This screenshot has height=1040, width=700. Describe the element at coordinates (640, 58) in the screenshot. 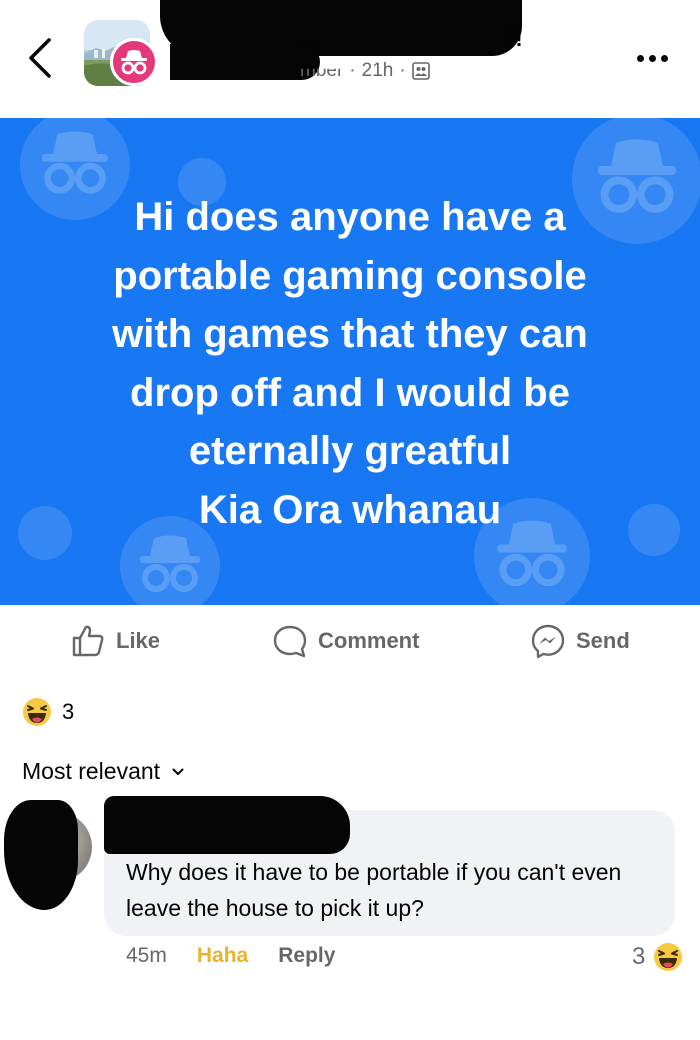

I see `more-horizontal-icon` at that location.